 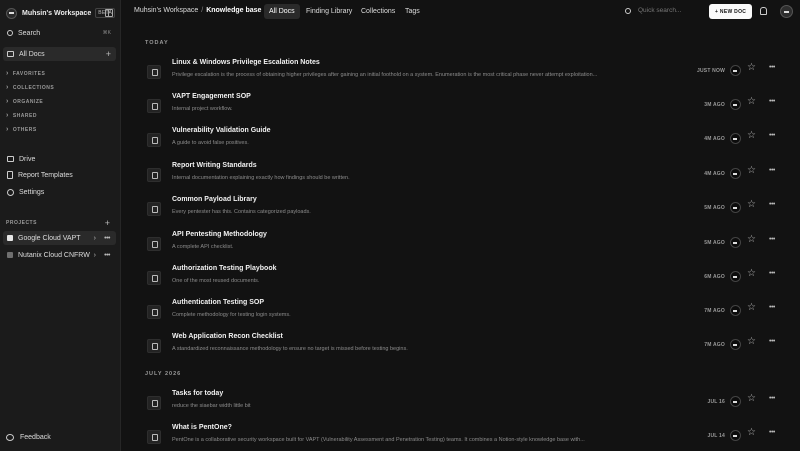 What do you see at coordinates (59, 54) in the screenshot?
I see `sidebar-item-all-docs: All Docs +` at bounding box center [59, 54].